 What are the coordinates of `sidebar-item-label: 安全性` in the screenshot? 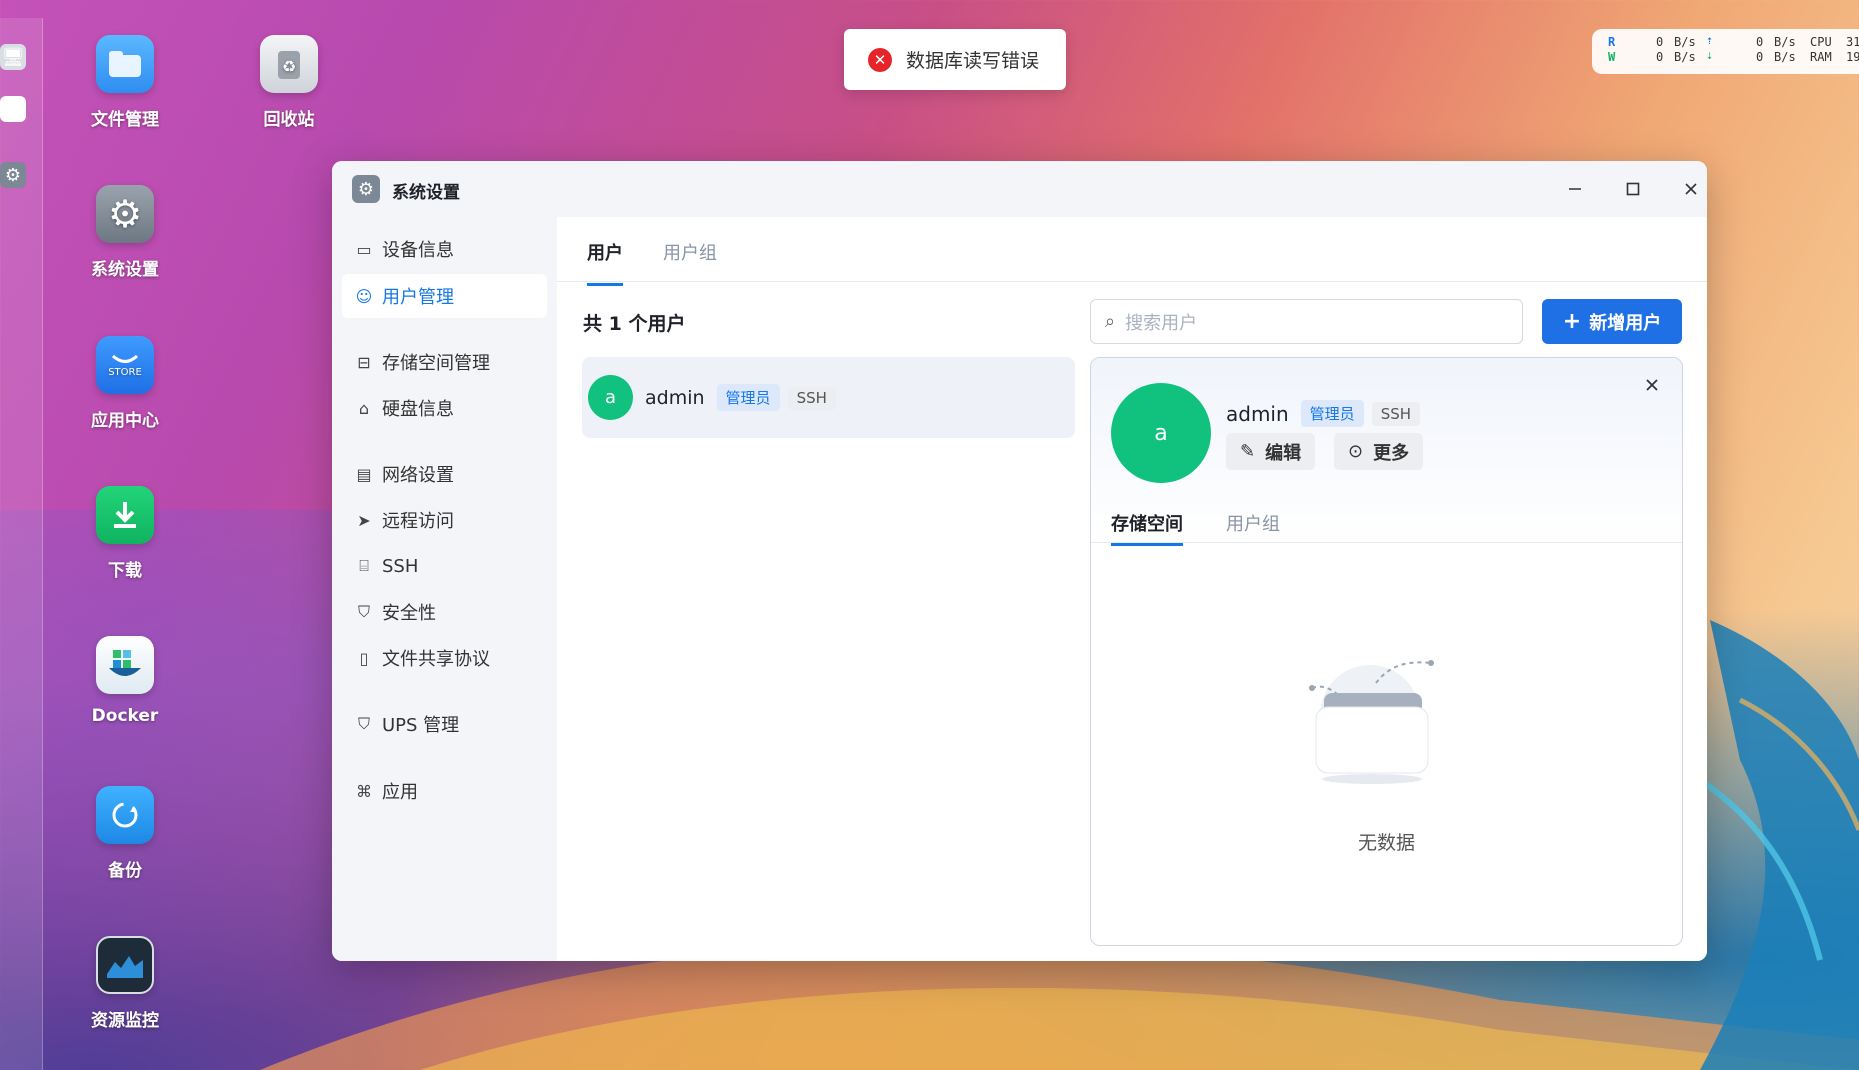 It's located at (409, 613).